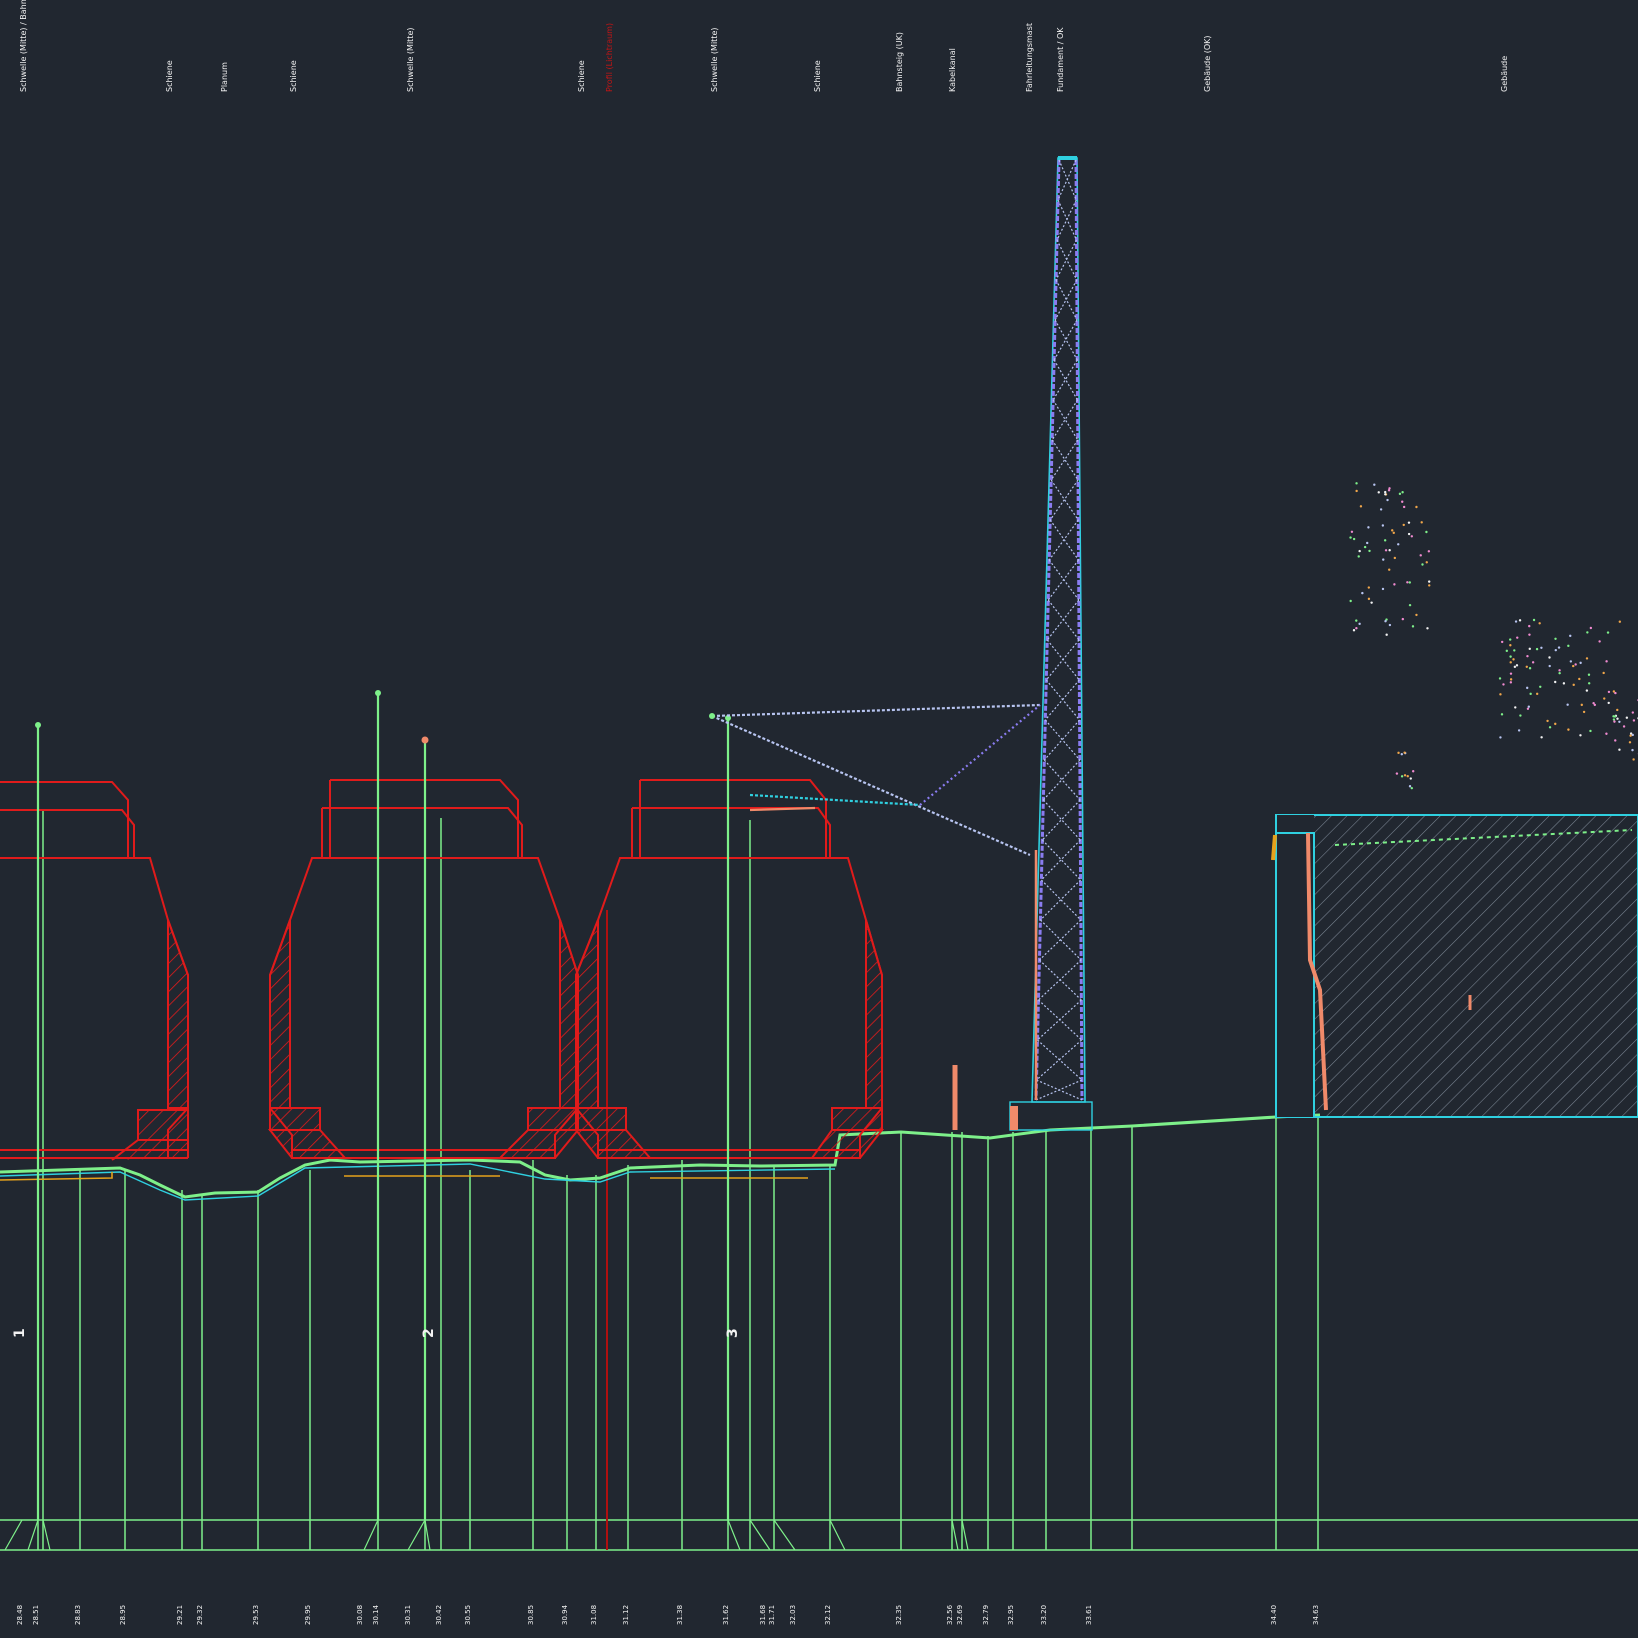 The width and height of the screenshot is (1638, 1638). I want to click on top-label: Bahnsteig (UK), so click(899, 62).